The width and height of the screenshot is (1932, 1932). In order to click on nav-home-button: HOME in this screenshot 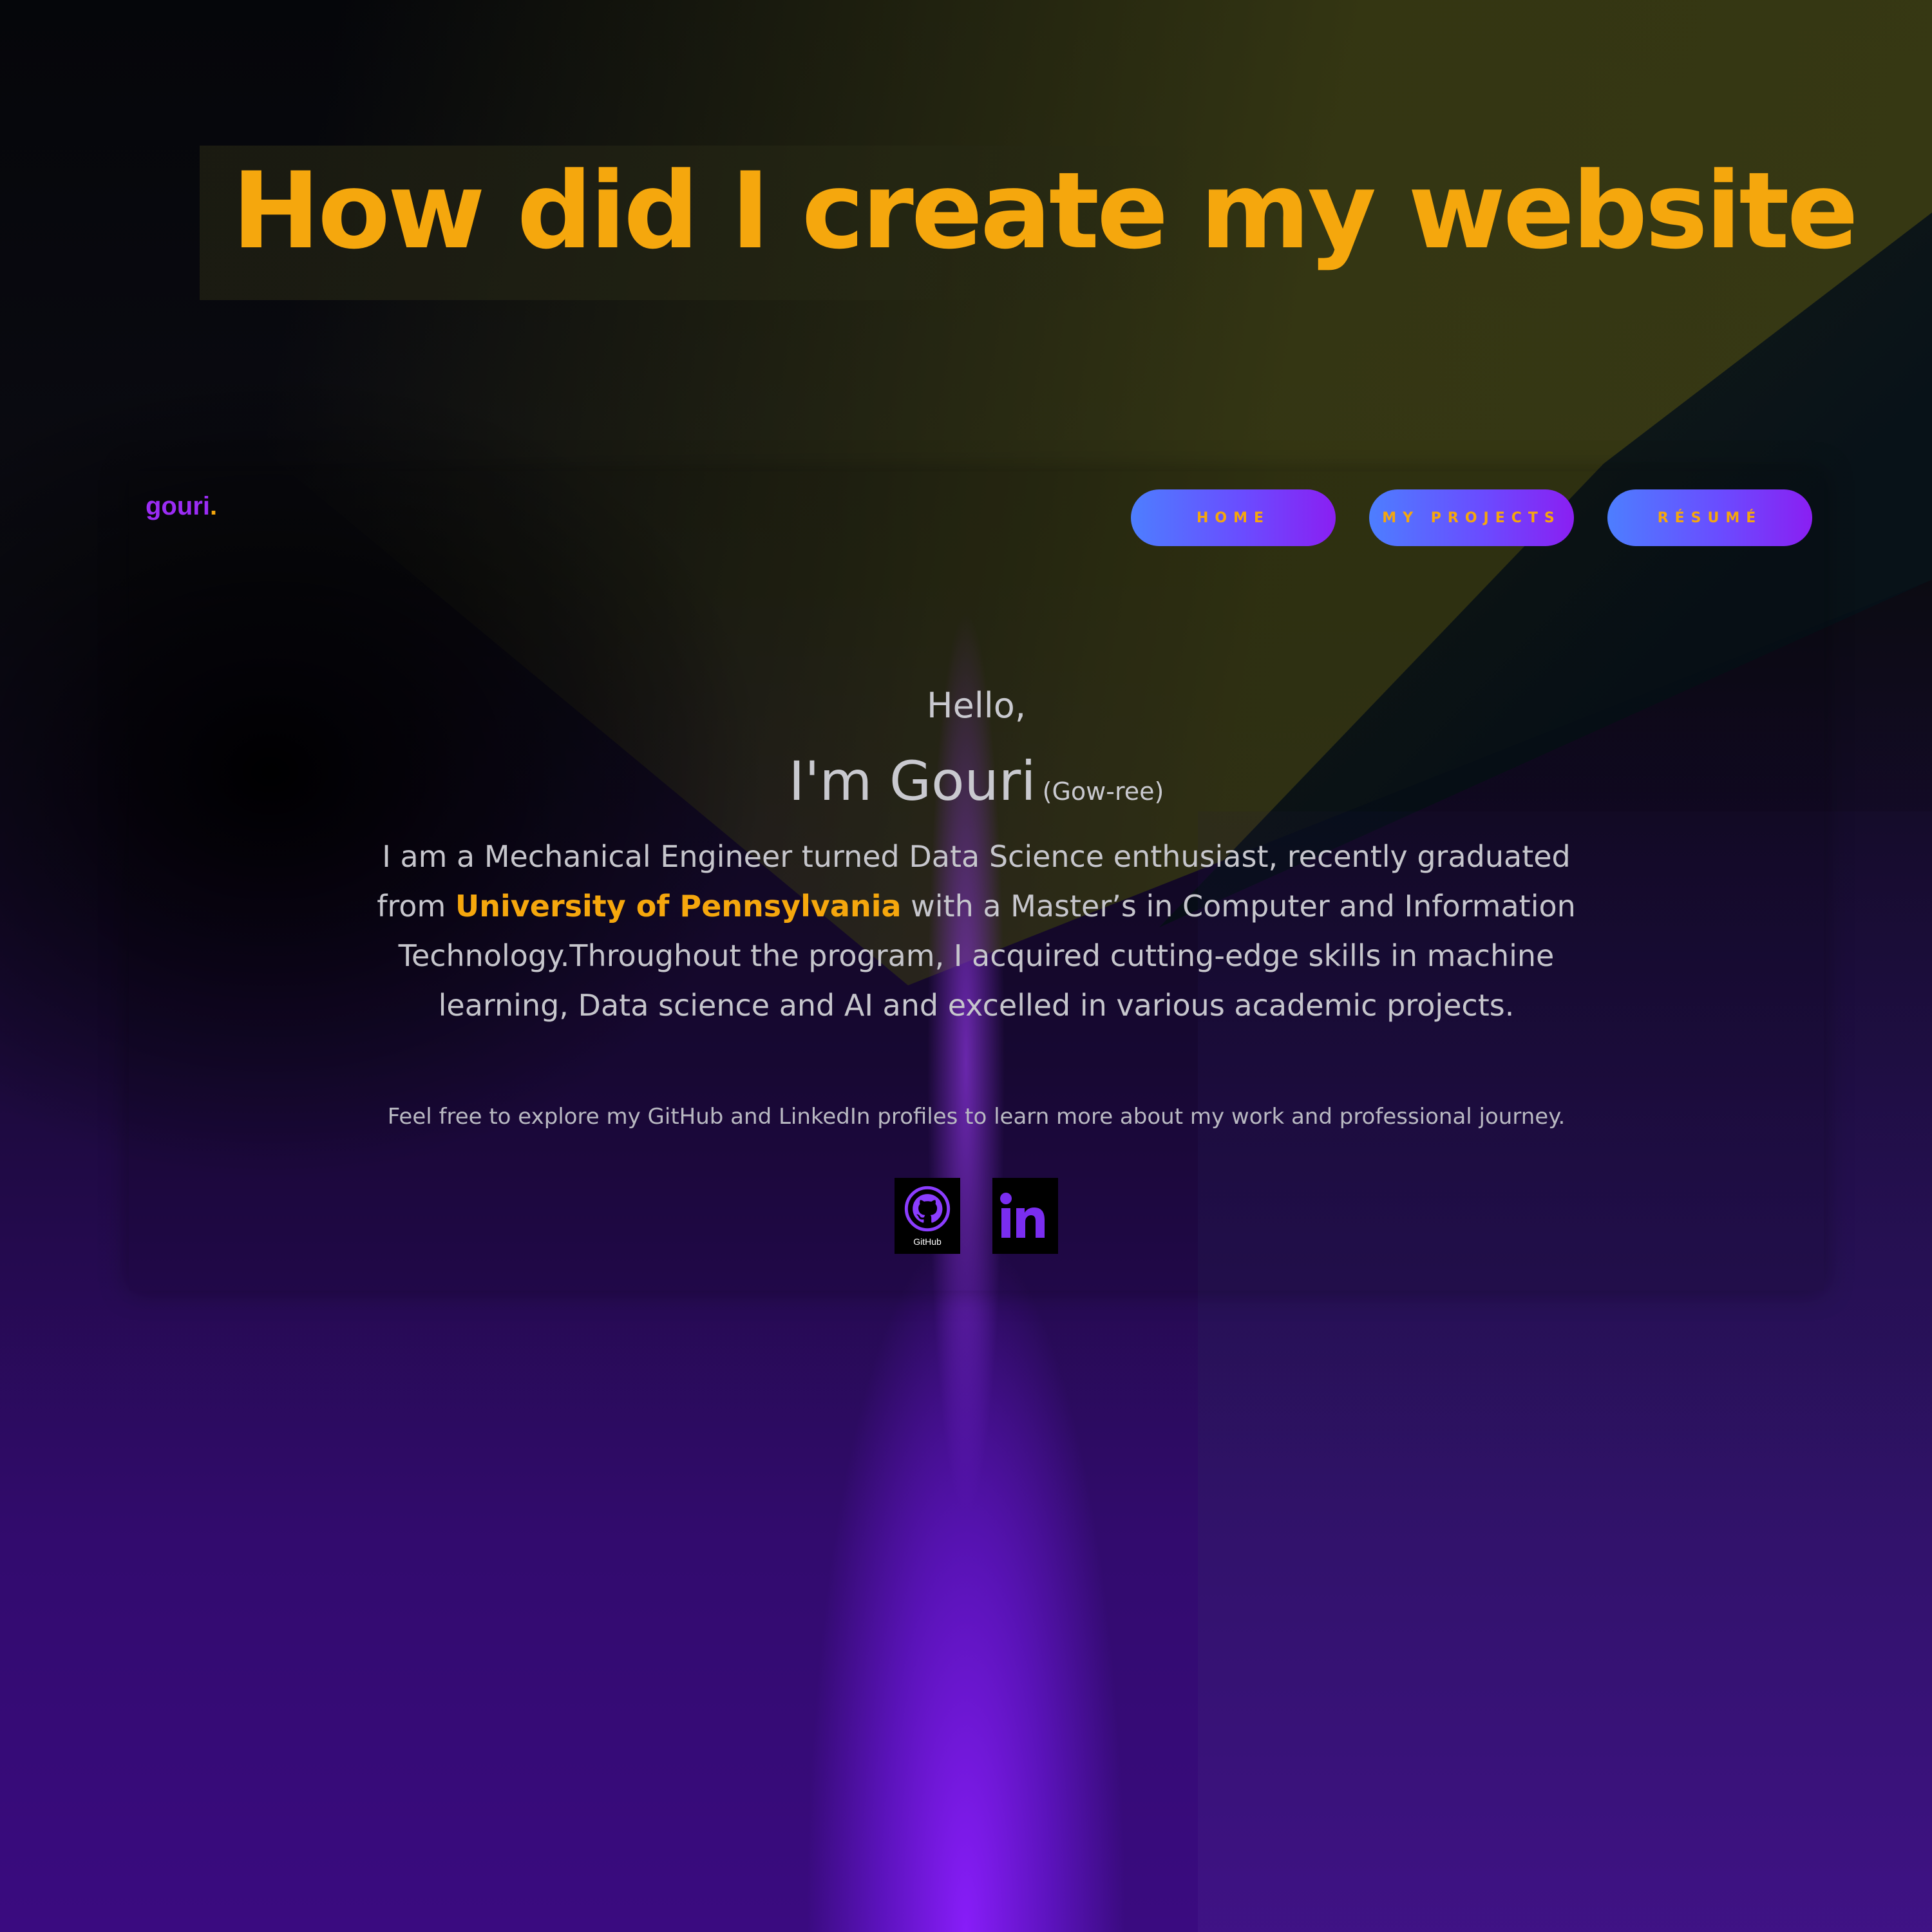, I will do `click(1233, 517)`.